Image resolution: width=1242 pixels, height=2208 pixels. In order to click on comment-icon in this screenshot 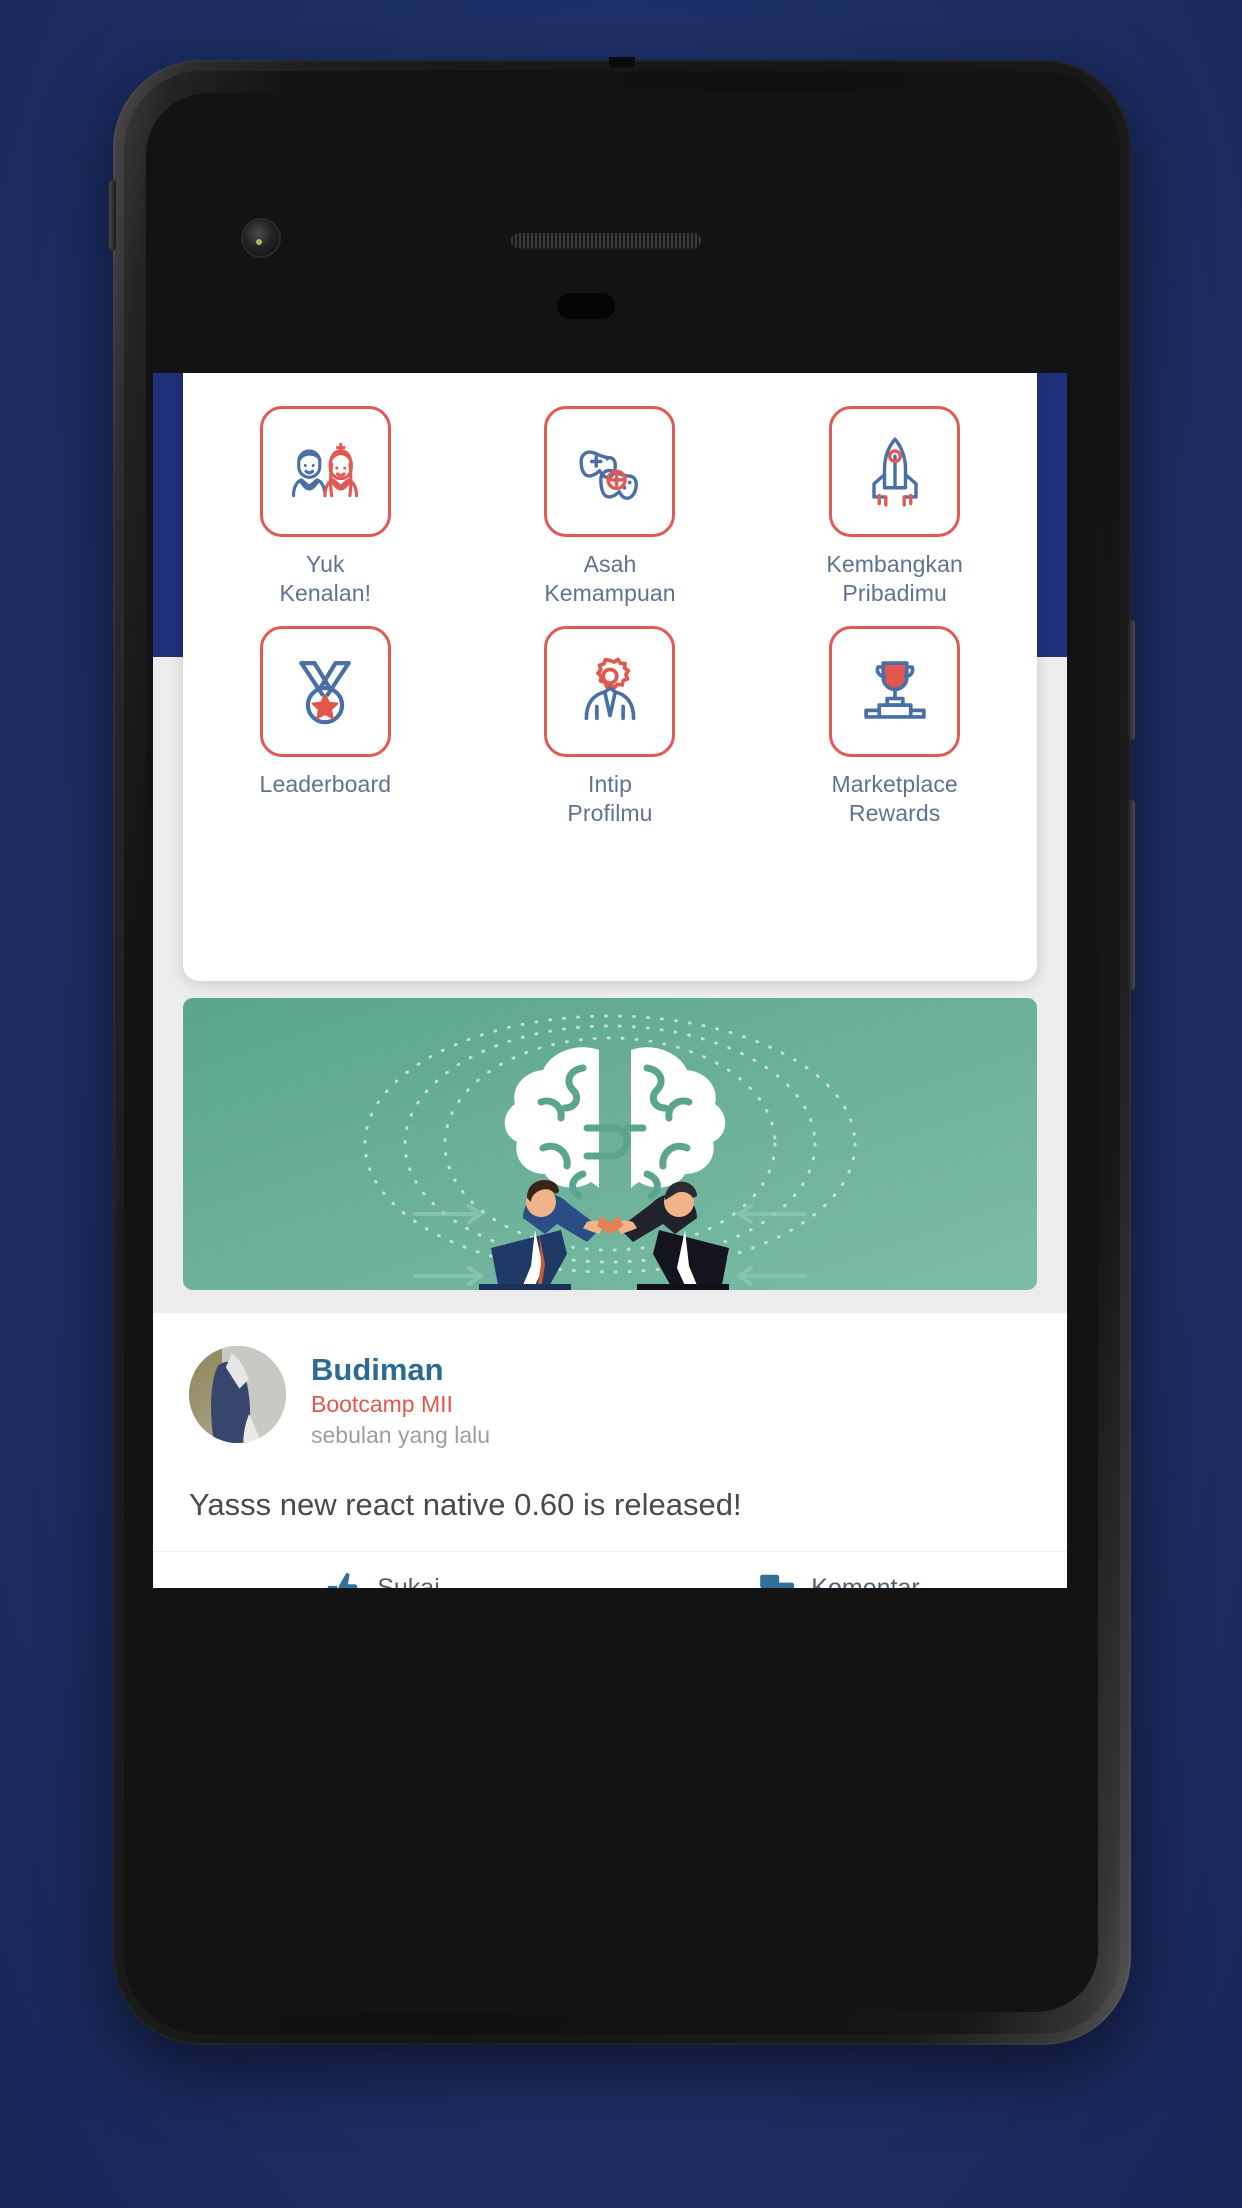, I will do `click(777, 1581)`.